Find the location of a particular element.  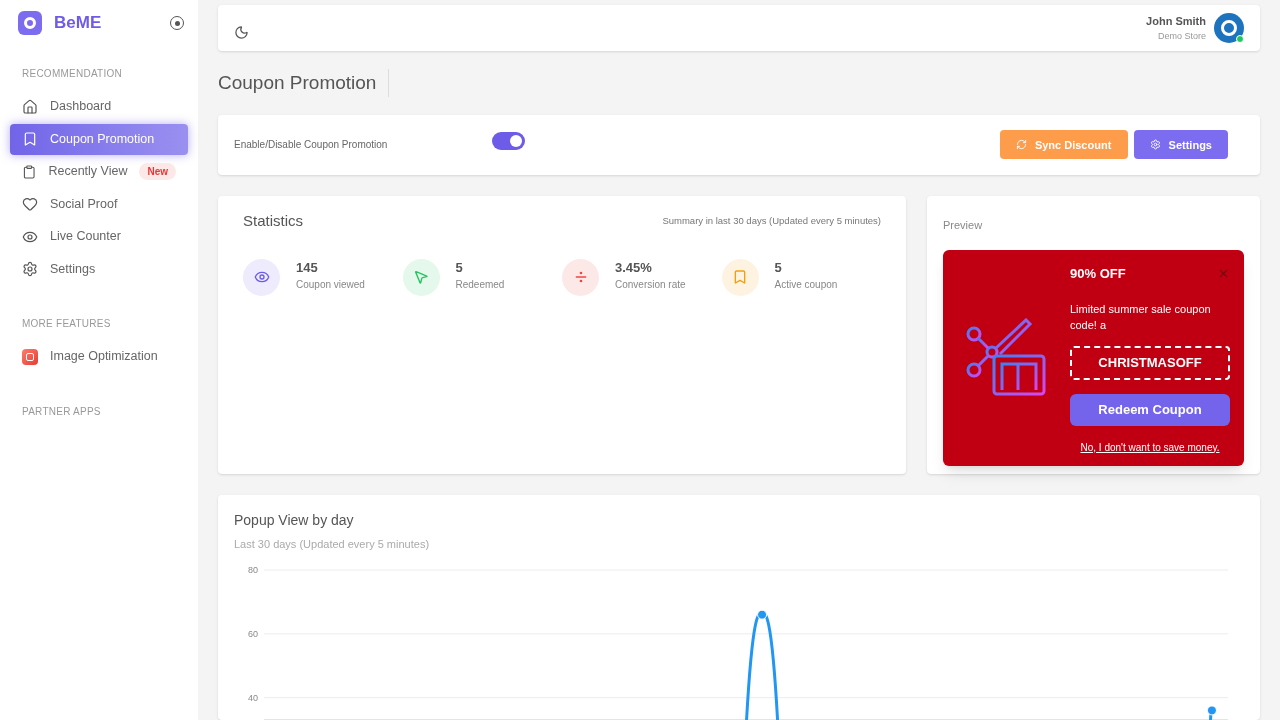

axis-label: 40 is located at coordinates (253, 697).